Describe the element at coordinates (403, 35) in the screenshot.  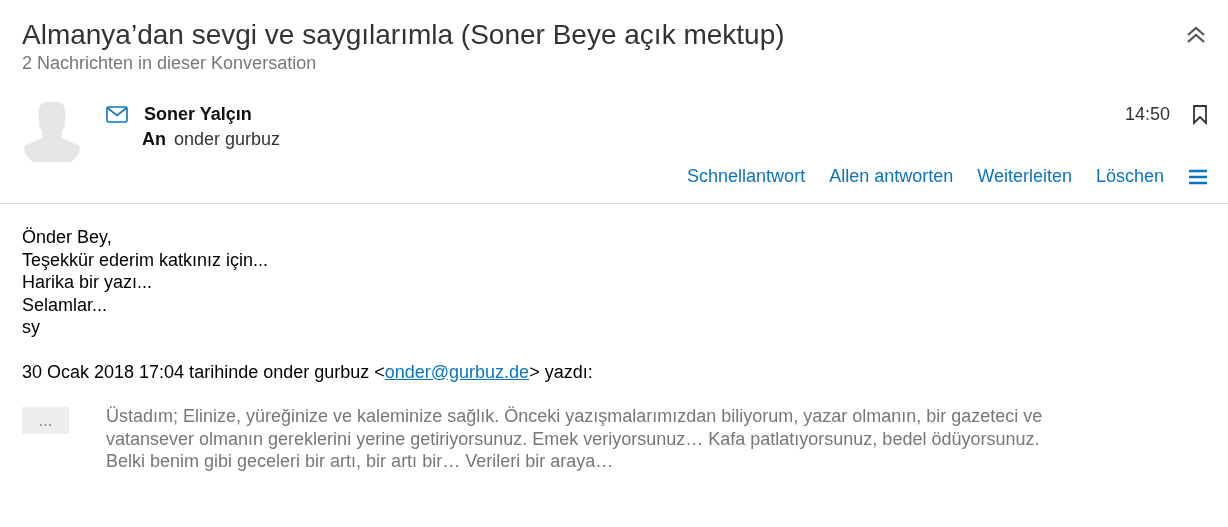
I see `conversation-title: Almanya’dan sevgi ve saygılarımla (Soner Beye açık mektup)` at that location.